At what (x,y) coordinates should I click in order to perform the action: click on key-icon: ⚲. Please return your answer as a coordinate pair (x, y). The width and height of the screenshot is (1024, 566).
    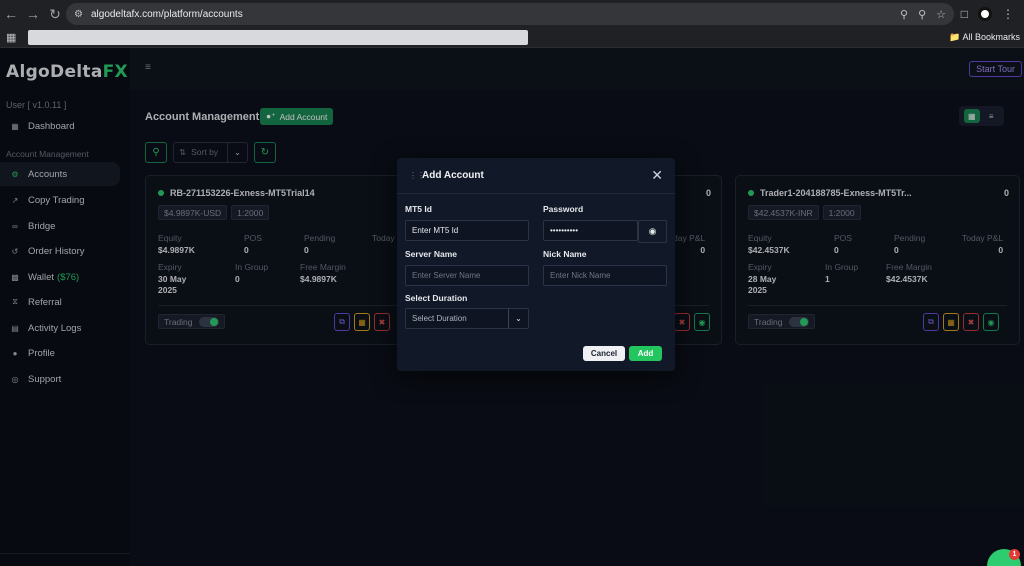
    Looking at the image, I should click on (904, 14).